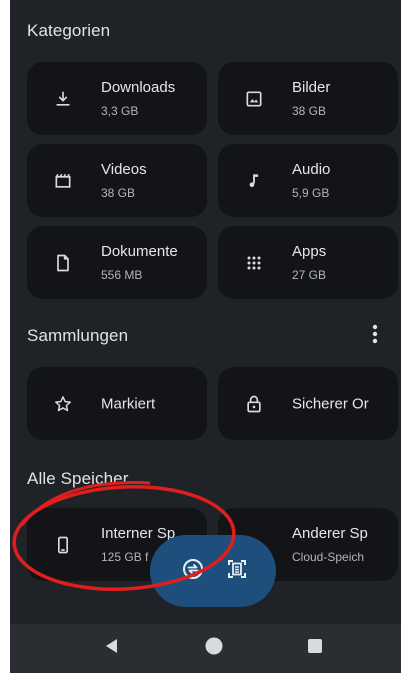 The height and width of the screenshot is (673, 408). I want to click on music-note-icon, so click(254, 181).